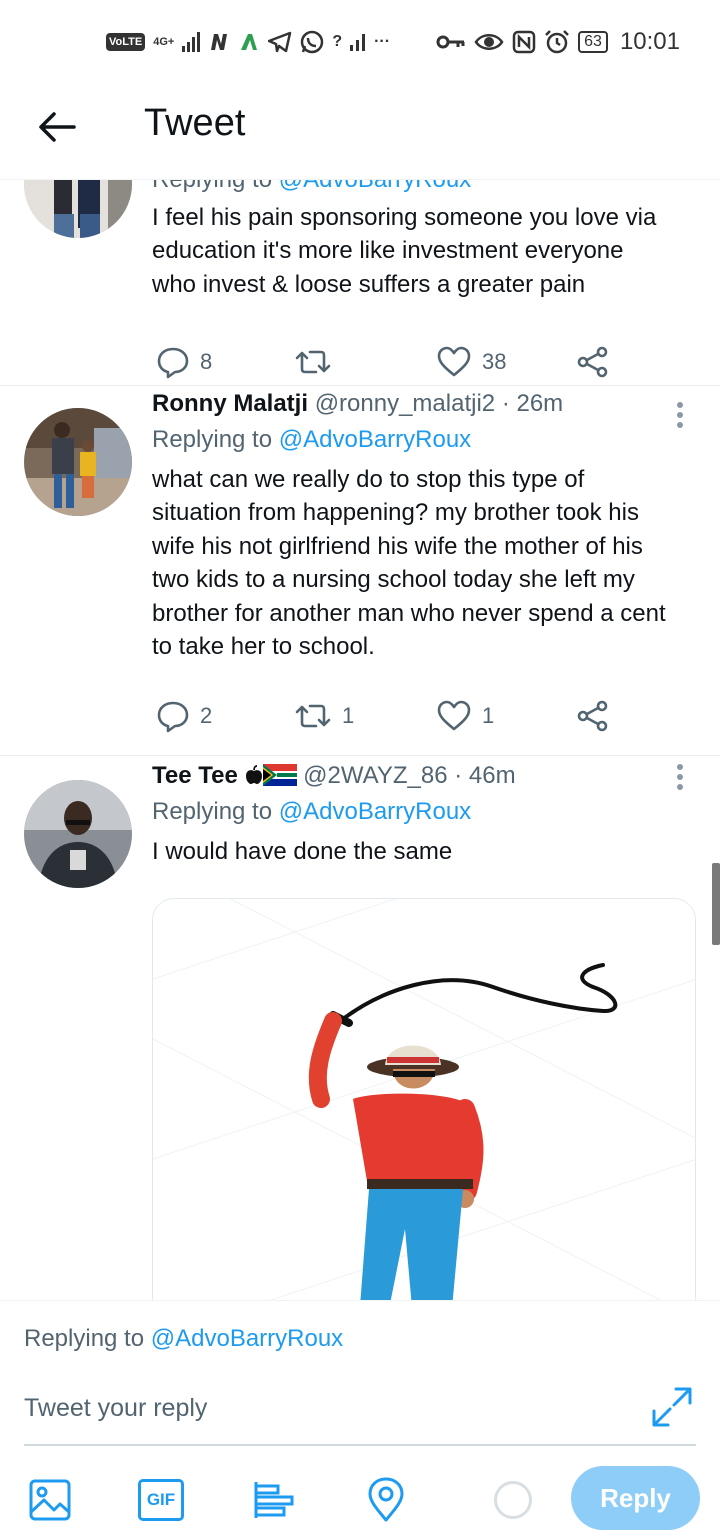 This screenshot has height=1540, width=720. I want to click on character-counter-ring, so click(513, 1500).